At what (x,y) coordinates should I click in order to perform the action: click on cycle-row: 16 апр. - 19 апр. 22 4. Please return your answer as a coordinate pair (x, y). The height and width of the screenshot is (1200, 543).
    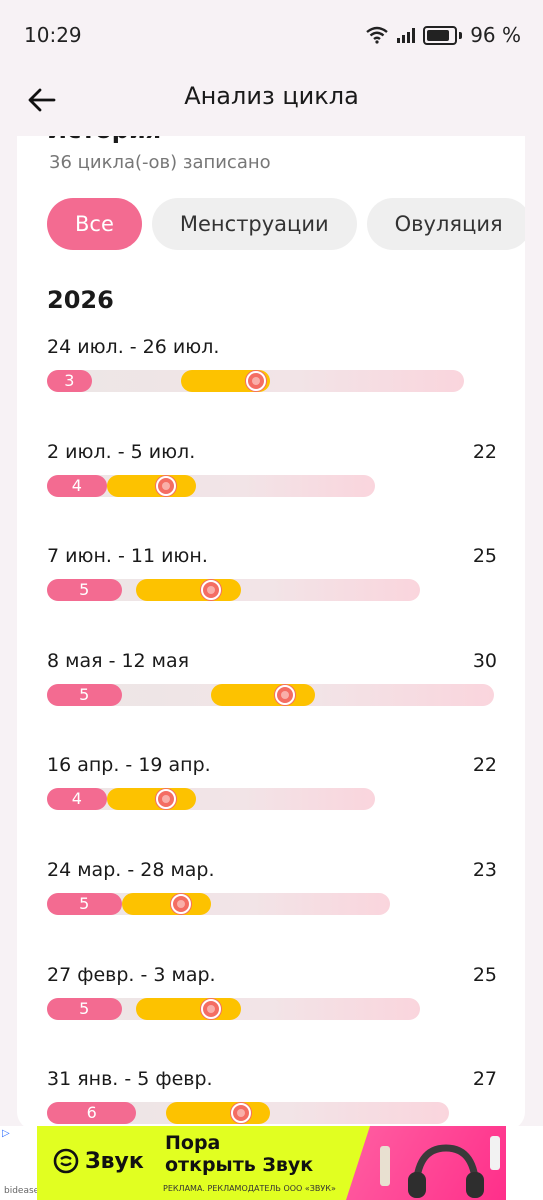
    Looking at the image, I should click on (271, 794).